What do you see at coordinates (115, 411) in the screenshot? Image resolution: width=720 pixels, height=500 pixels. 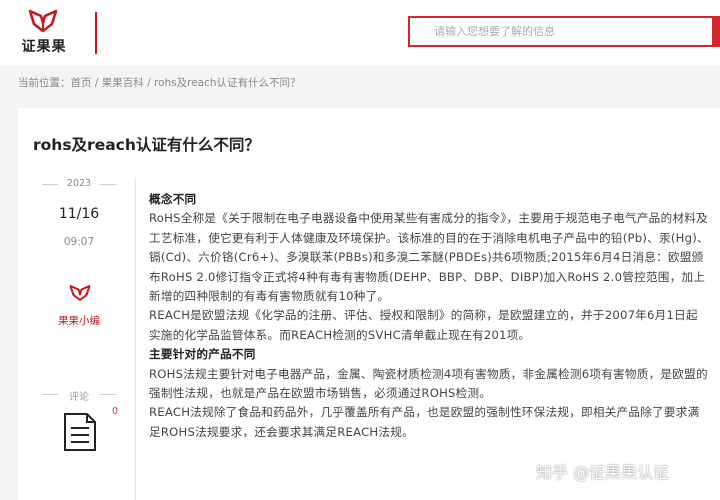 I see `comment-count: 0` at bounding box center [115, 411].